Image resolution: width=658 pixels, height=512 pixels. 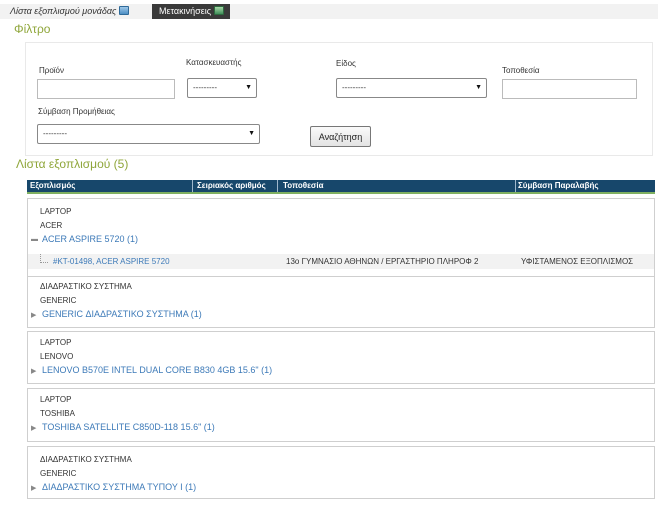 What do you see at coordinates (219, 10) in the screenshot?
I see `transfer-icon` at bounding box center [219, 10].